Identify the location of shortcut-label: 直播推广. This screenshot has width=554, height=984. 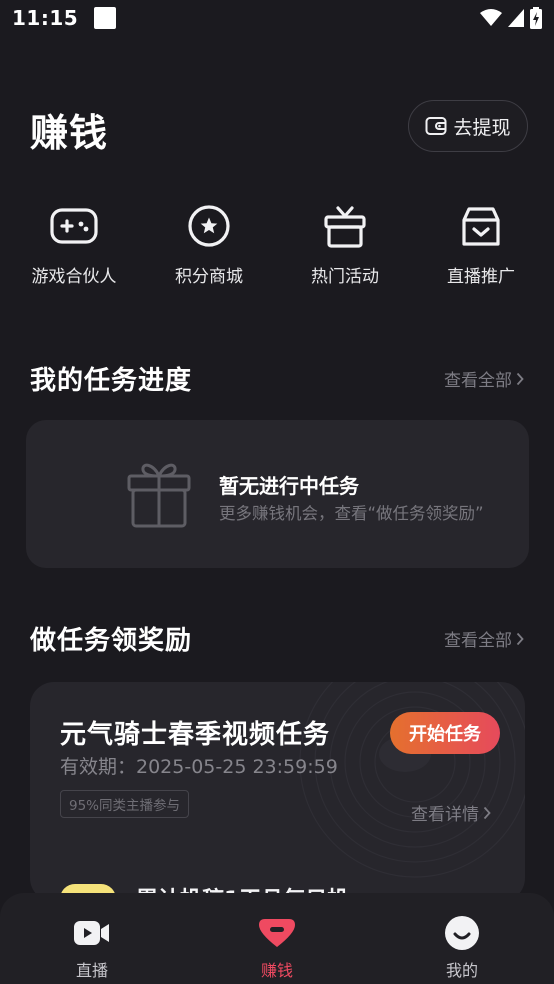
(481, 277).